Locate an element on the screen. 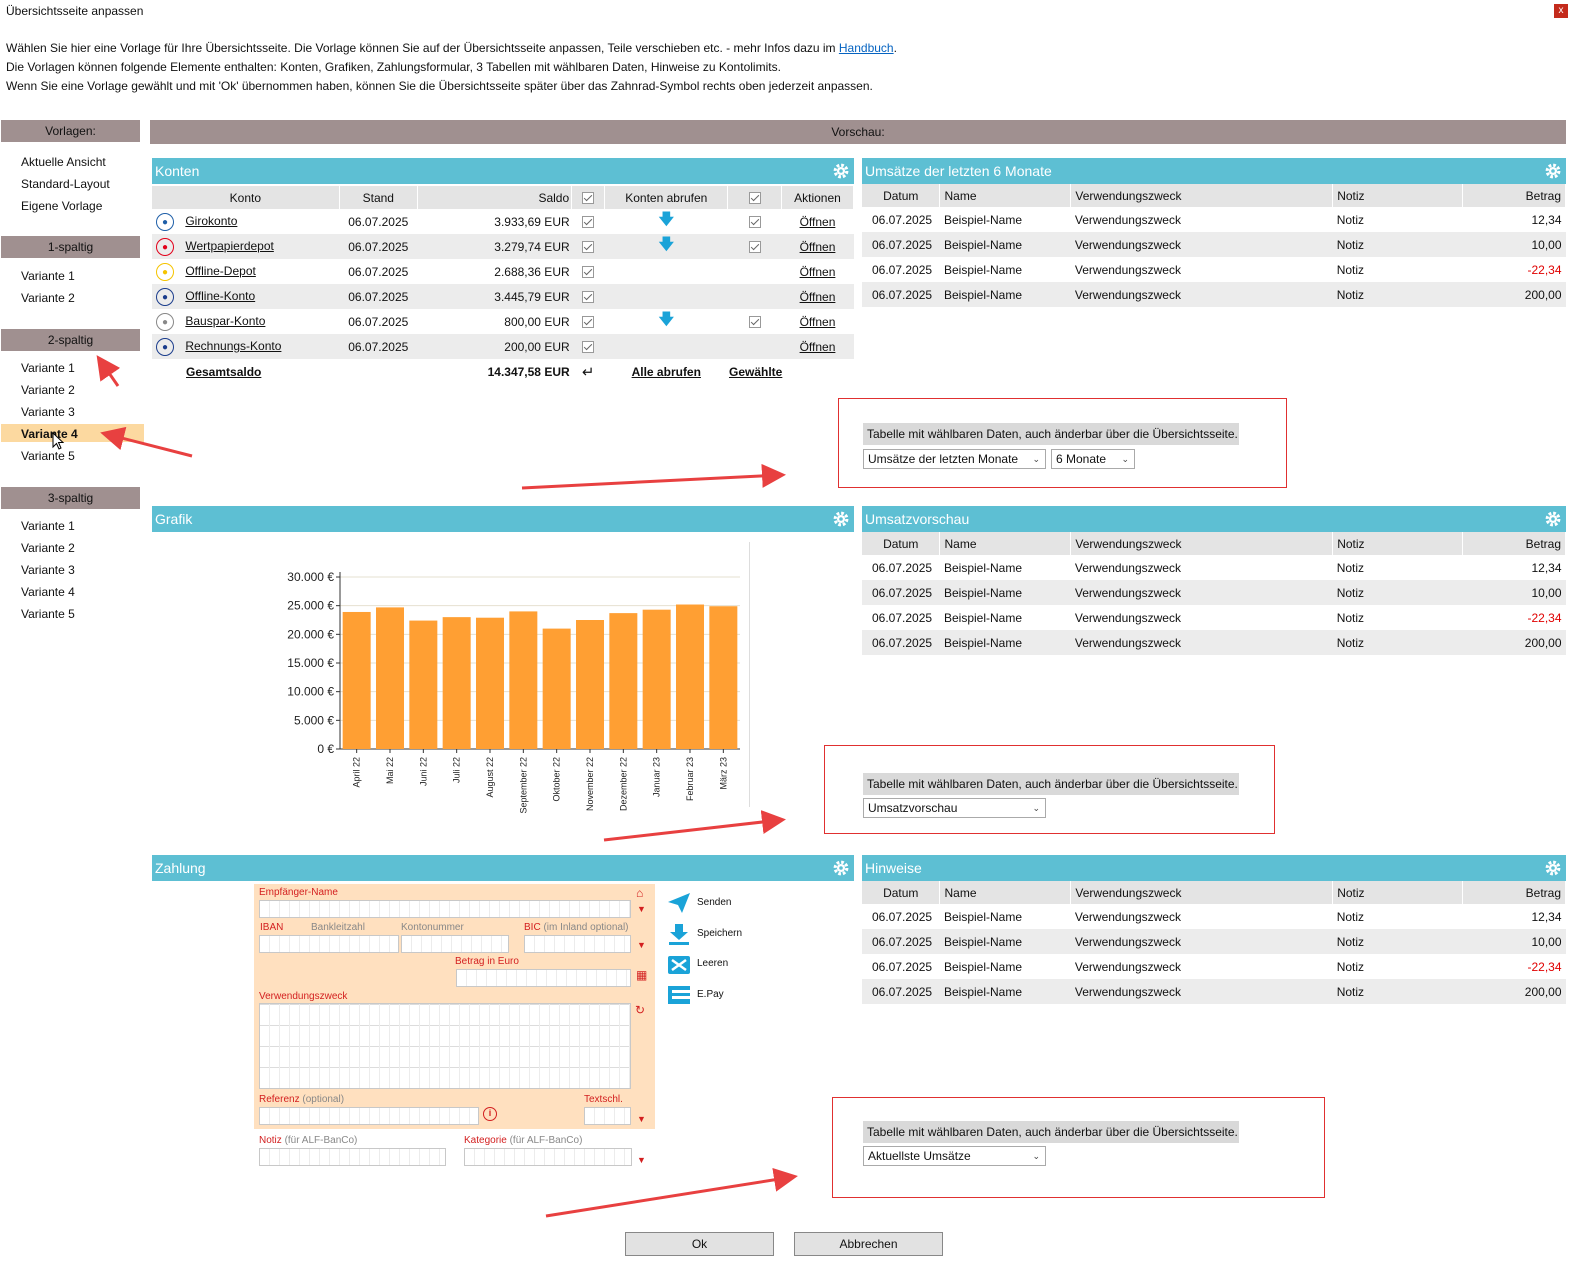 Image resolution: width=1580 pixels, height=1277 pixels. konto-link: Rechnungs-Konto is located at coordinates (233, 346).